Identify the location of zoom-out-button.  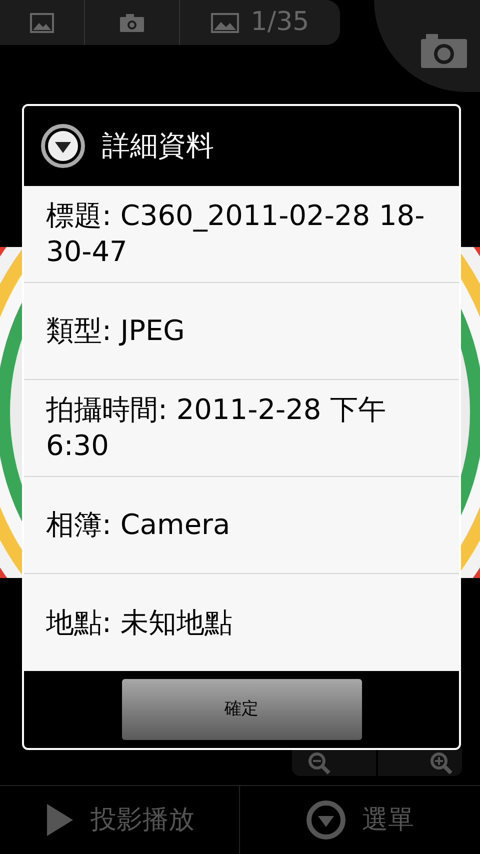
(334, 762).